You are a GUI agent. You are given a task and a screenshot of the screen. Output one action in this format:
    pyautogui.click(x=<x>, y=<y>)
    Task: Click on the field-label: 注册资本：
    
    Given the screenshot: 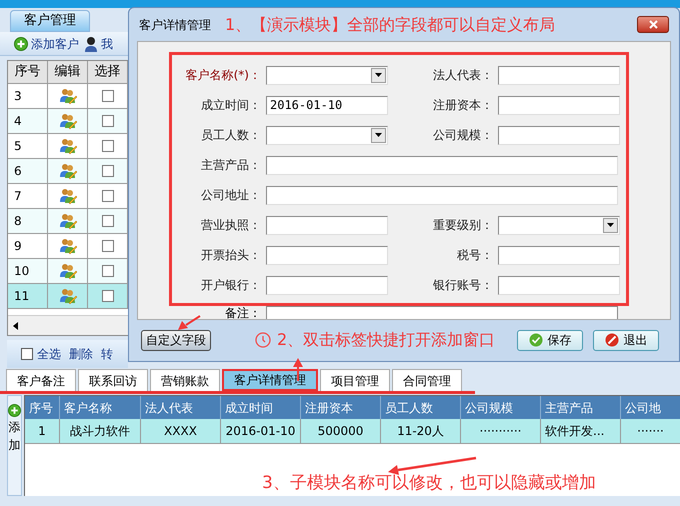 What is the action you would take?
    pyautogui.click(x=462, y=105)
    